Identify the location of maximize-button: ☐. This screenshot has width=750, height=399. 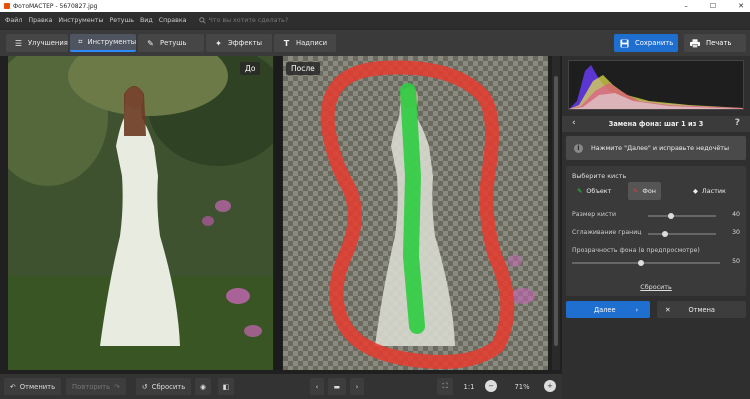
(713, 6).